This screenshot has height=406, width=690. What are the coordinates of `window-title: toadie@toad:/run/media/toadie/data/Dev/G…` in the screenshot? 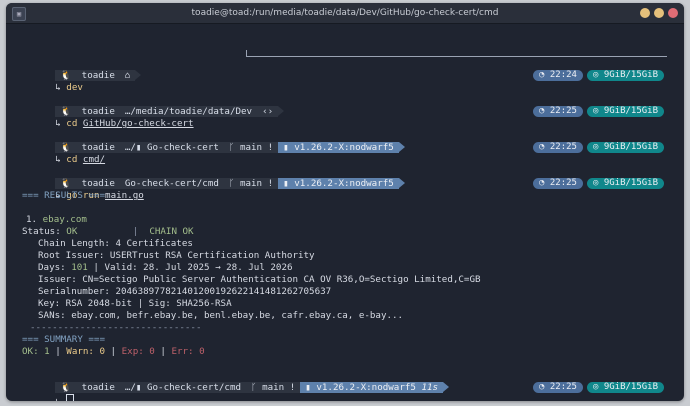 It's located at (345, 13).